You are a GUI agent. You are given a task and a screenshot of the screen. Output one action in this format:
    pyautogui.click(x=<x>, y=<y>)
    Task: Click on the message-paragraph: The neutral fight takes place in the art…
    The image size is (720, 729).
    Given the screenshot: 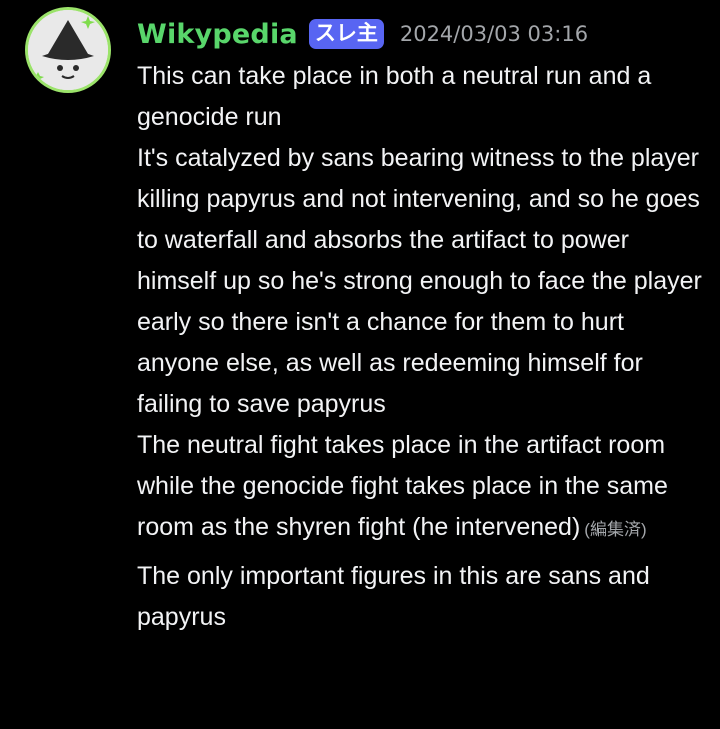 What is the action you would take?
    pyautogui.click(x=422, y=487)
    